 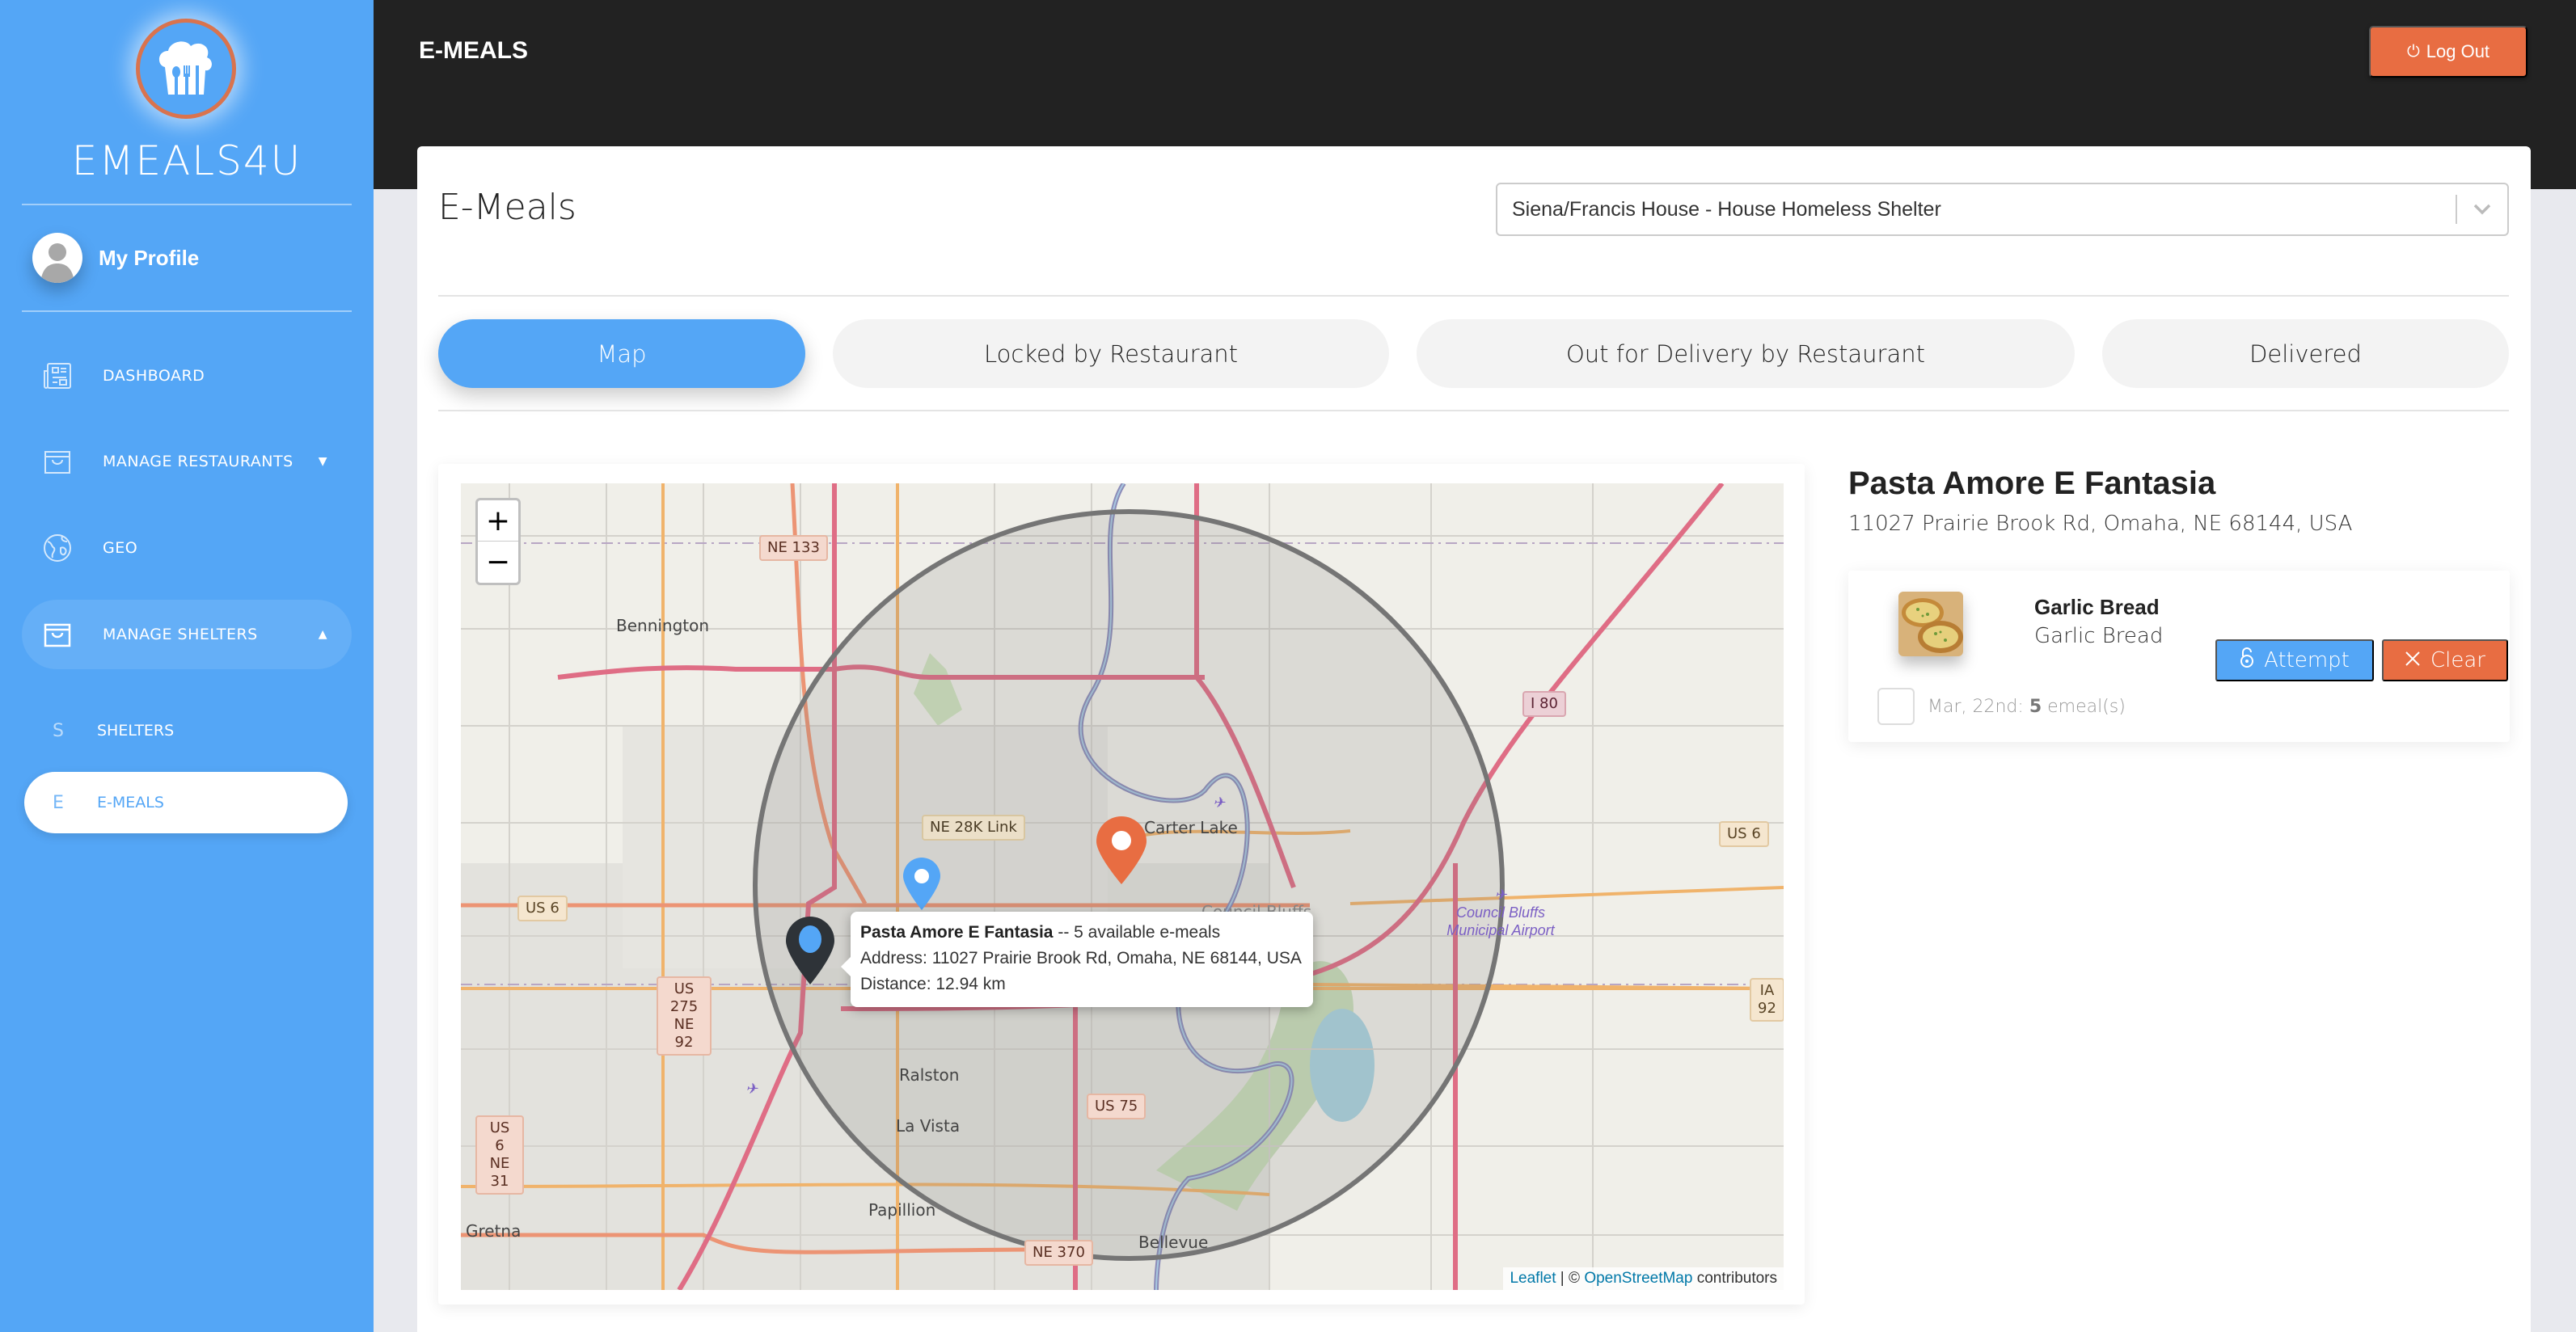 What do you see at coordinates (1767, 1000) in the screenshot?
I see `road-shield: IA 92` at bounding box center [1767, 1000].